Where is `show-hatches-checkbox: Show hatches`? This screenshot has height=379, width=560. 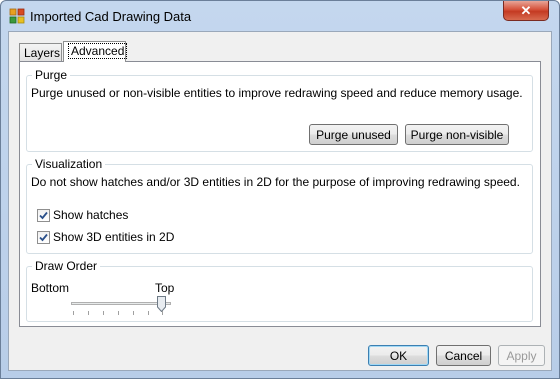 show-hatches-checkbox: Show hatches is located at coordinates (82, 215).